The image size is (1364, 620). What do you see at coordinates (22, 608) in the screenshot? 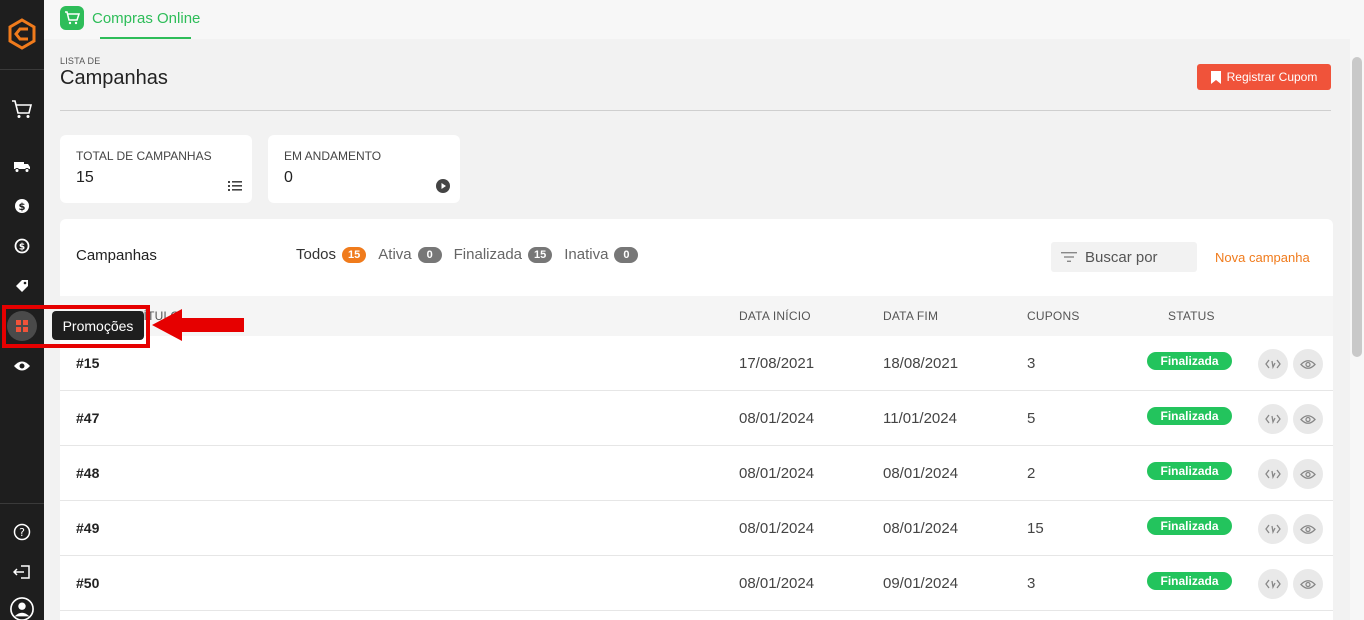
I see `user-avatar-icon` at bounding box center [22, 608].